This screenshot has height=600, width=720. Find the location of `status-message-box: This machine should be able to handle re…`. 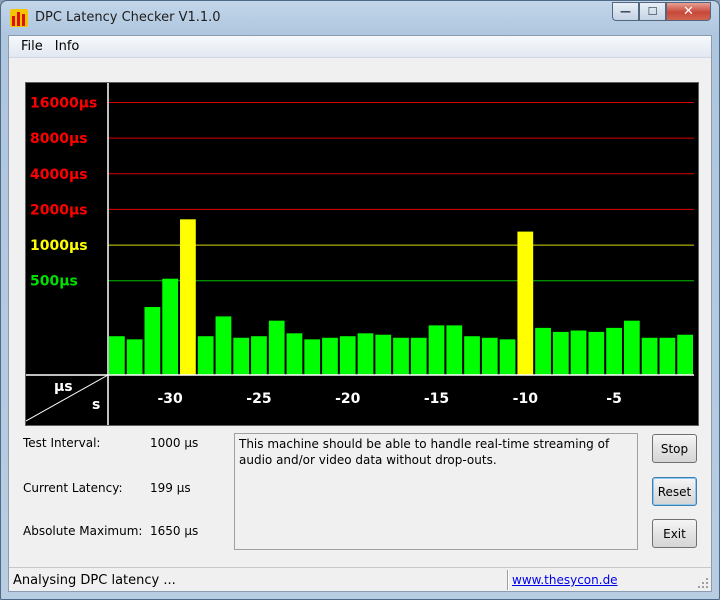

status-message-box: This machine should be able to handle re… is located at coordinates (436, 491).